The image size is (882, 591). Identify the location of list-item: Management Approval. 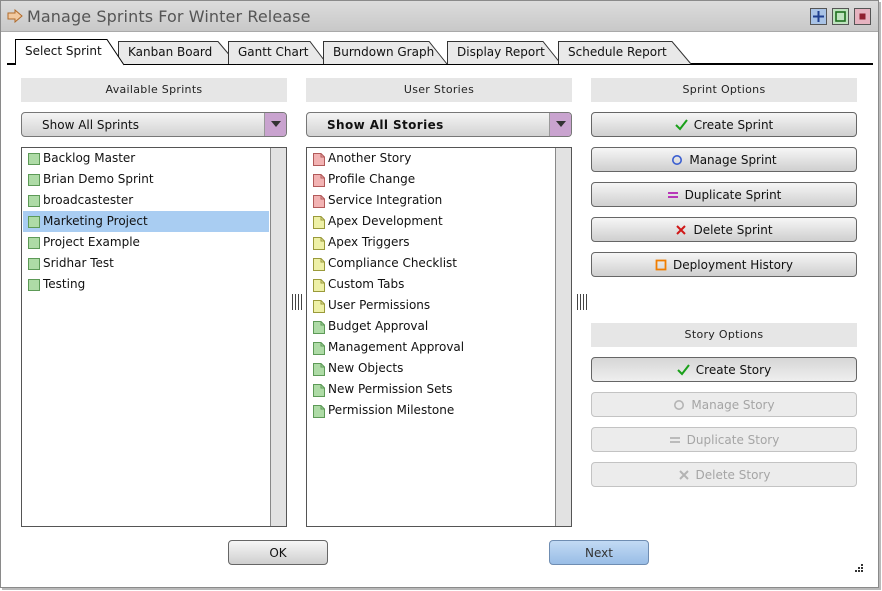
(431, 347).